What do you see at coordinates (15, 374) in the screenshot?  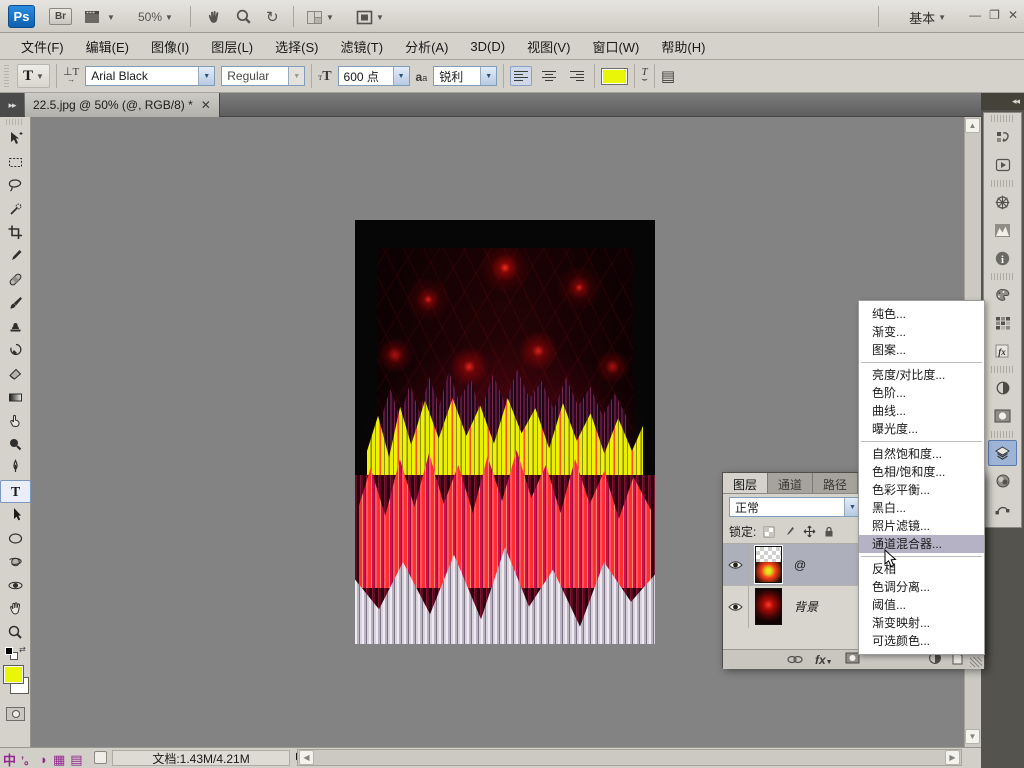 I see `eraser-tool` at bounding box center [15, 374].